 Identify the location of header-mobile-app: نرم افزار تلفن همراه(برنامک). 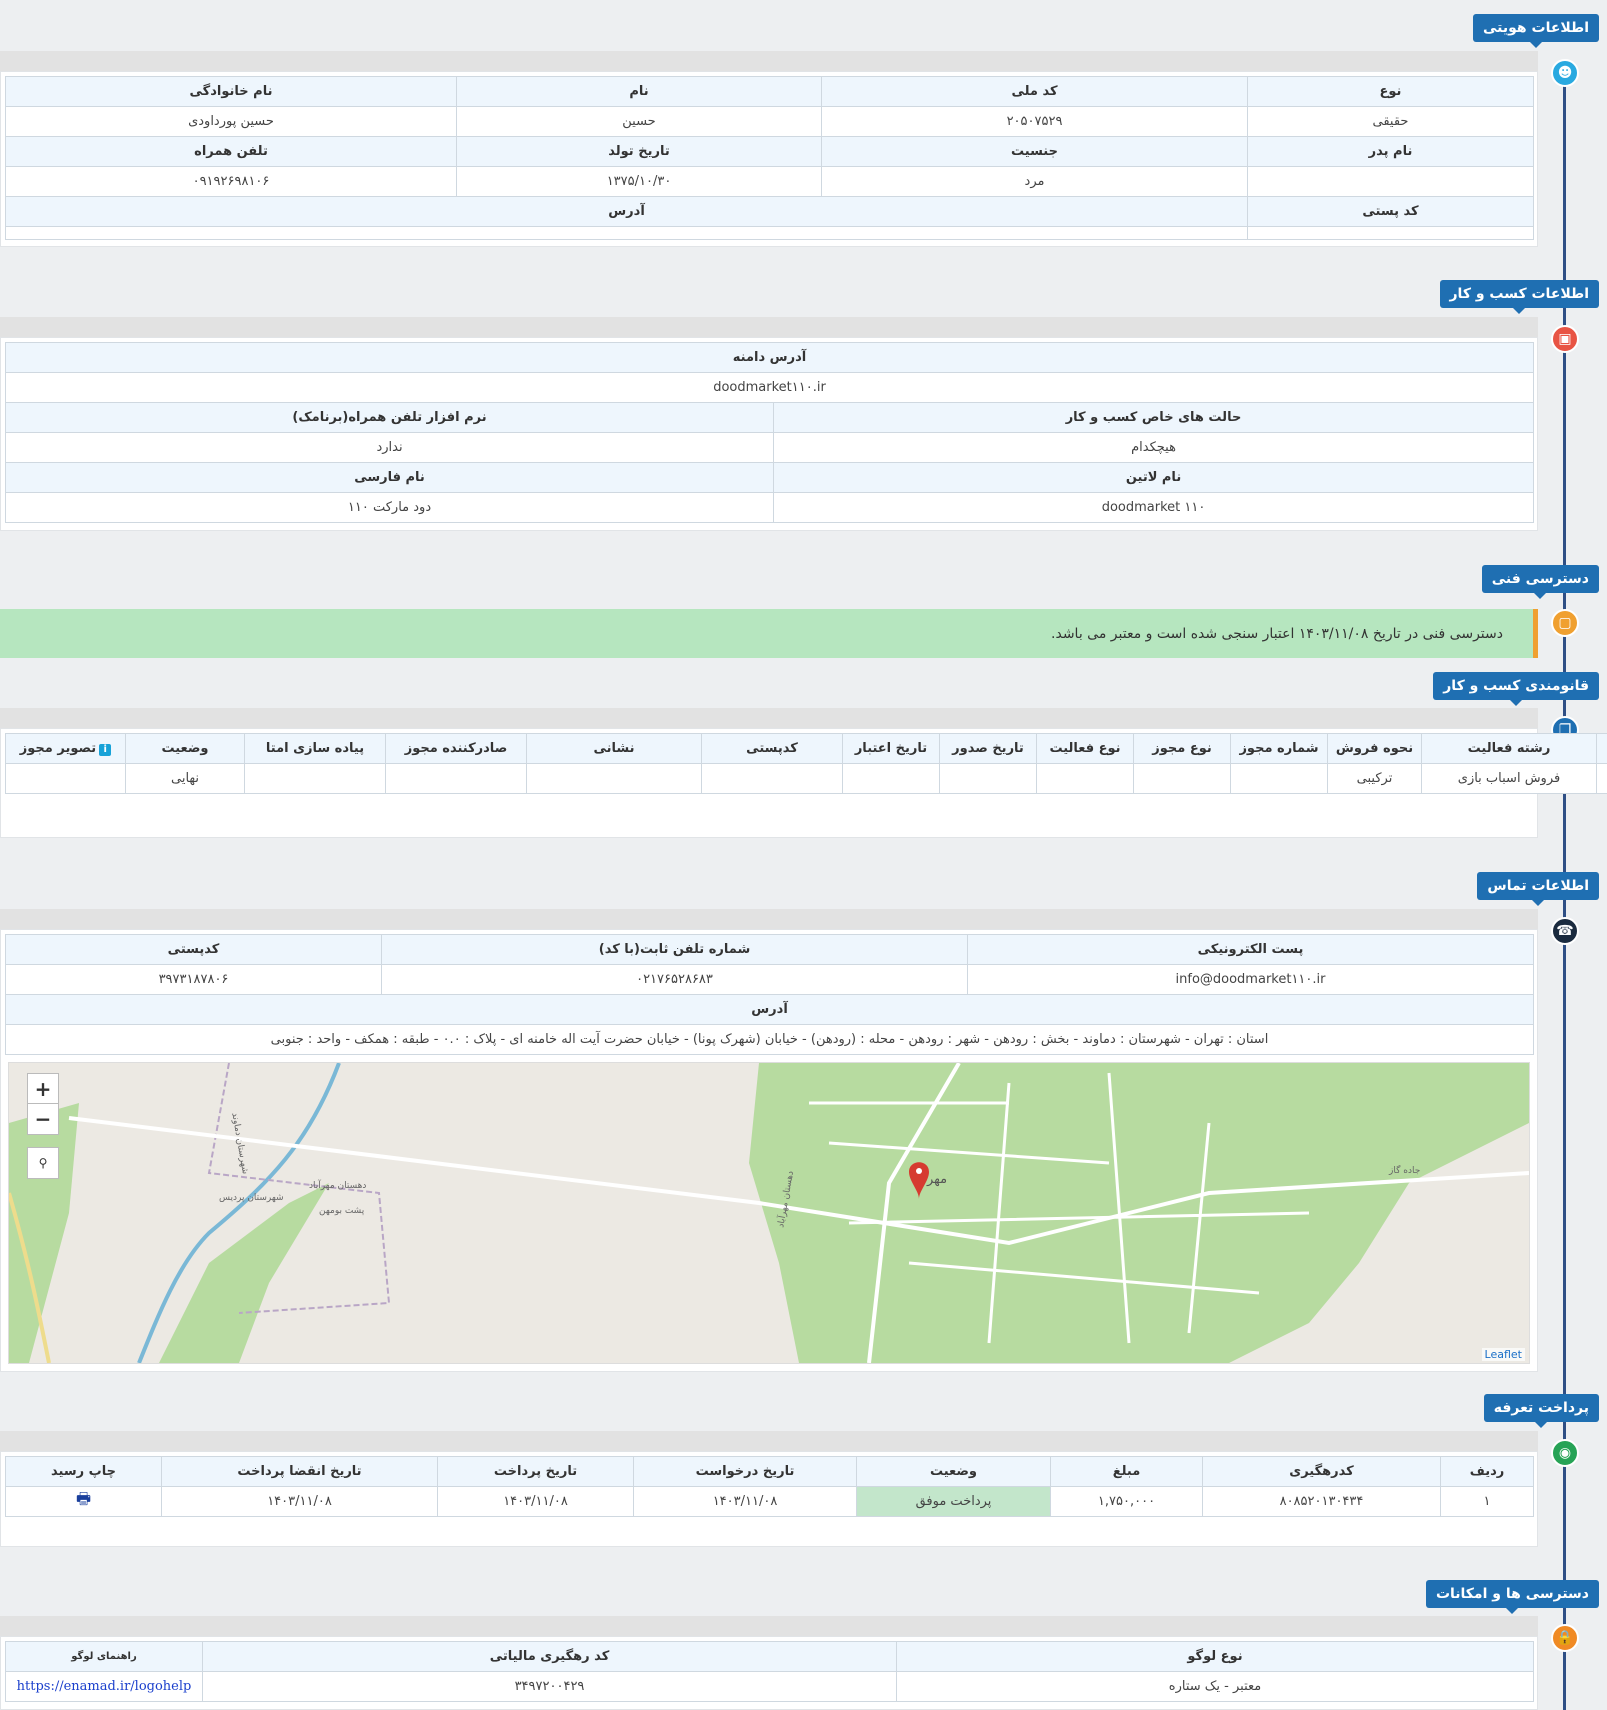
(389, 417).